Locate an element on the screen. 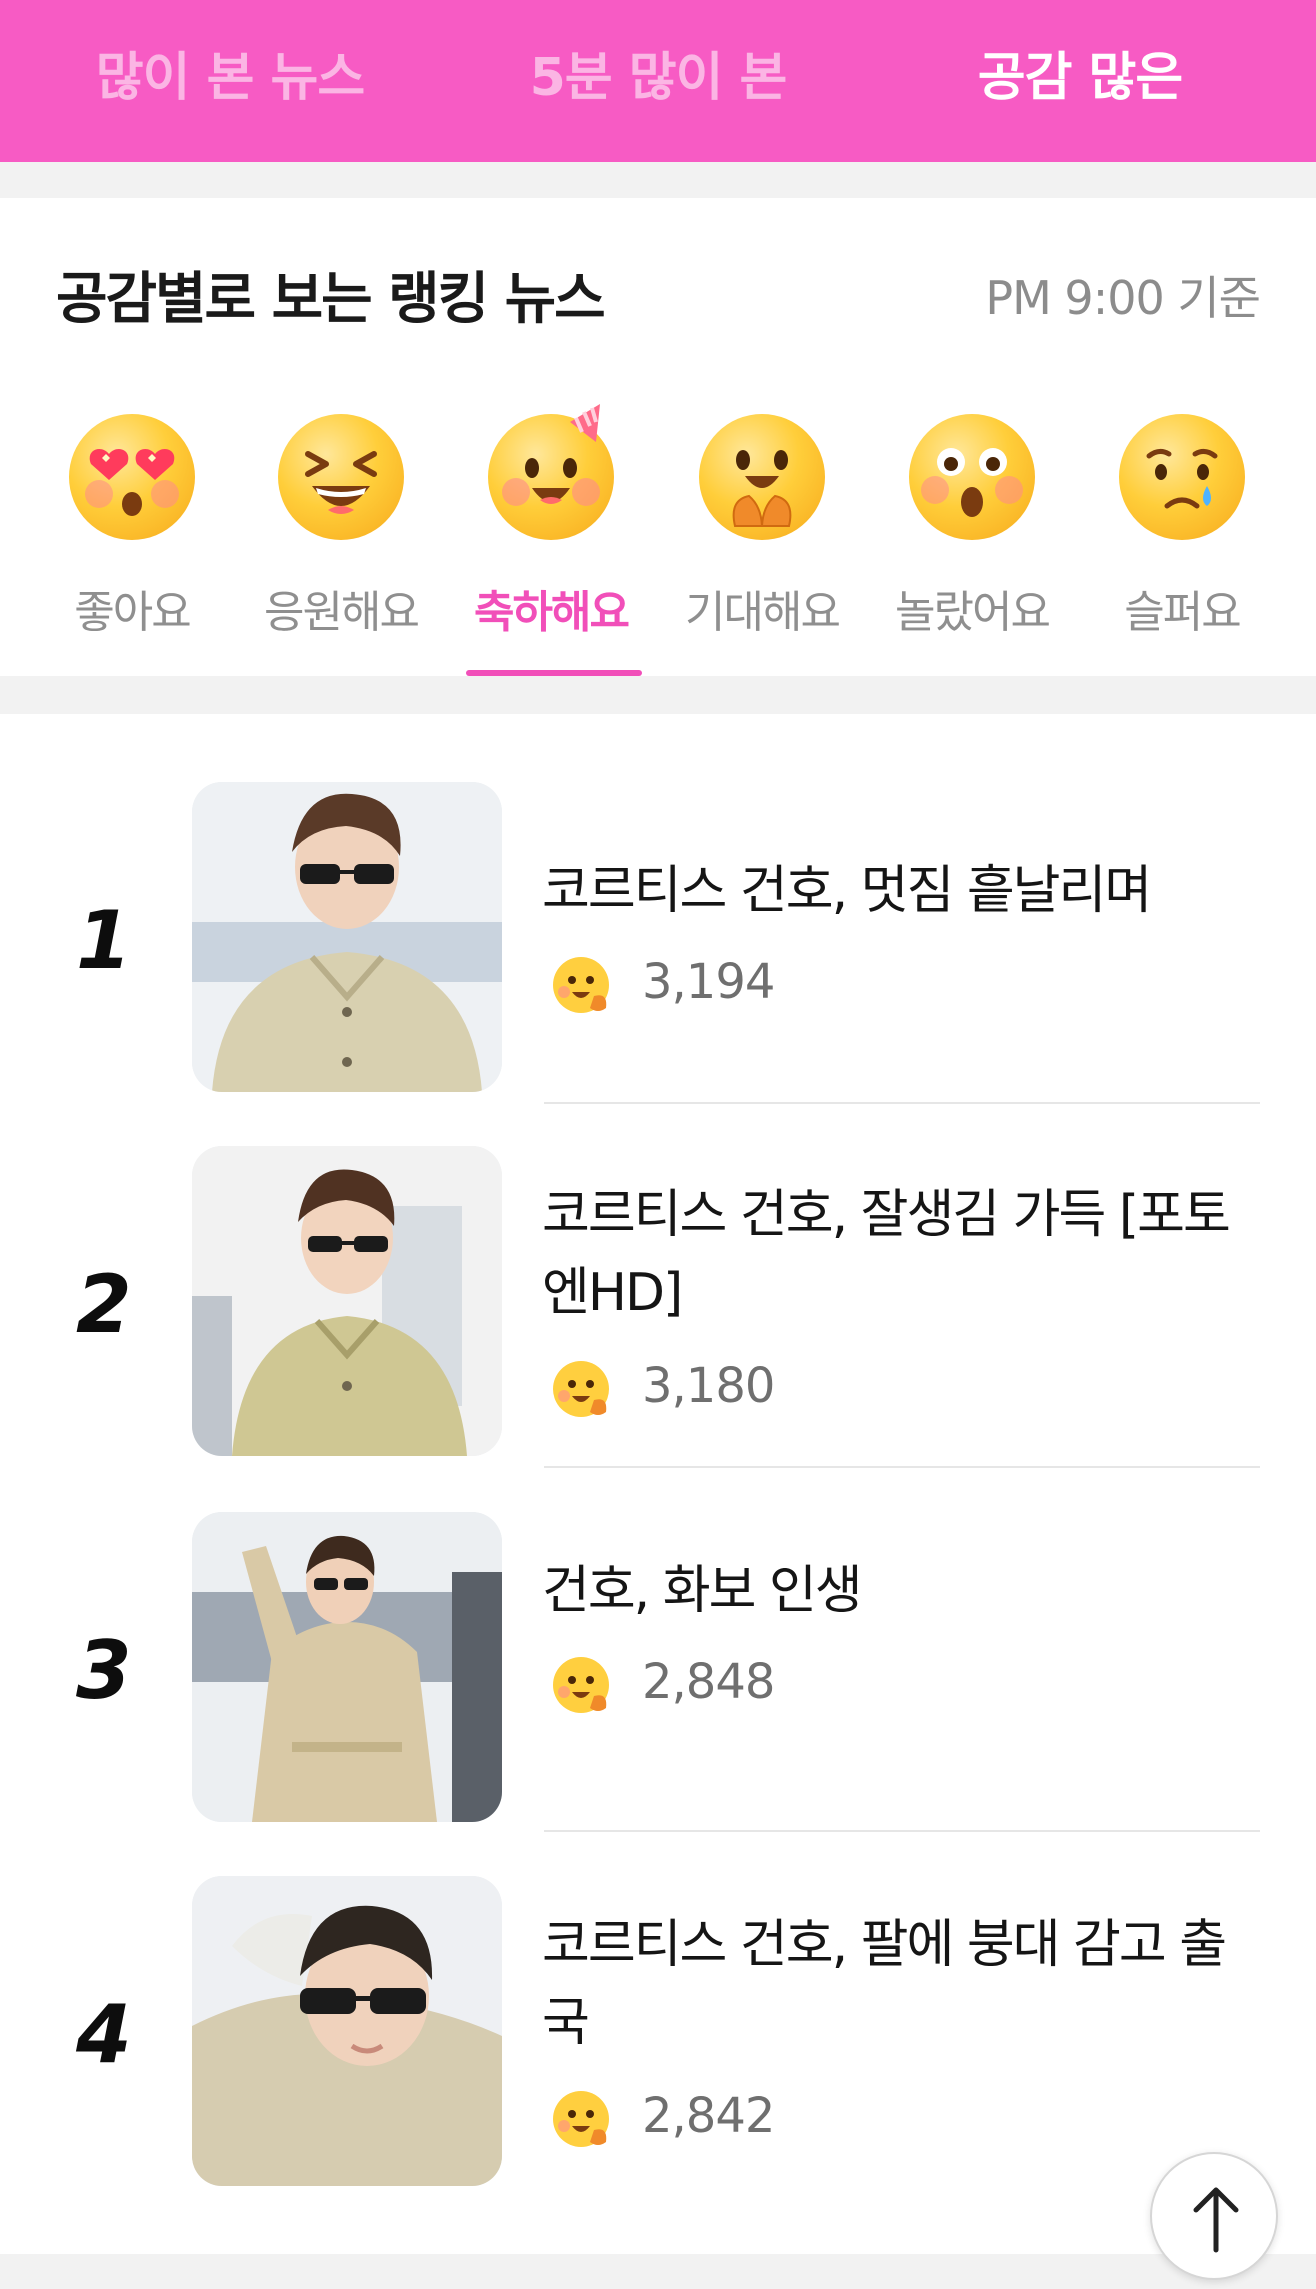 The height and width of the screenshot is (2289, 1316). emotion-label: 좋아요 is located at coordinates (132, 612).